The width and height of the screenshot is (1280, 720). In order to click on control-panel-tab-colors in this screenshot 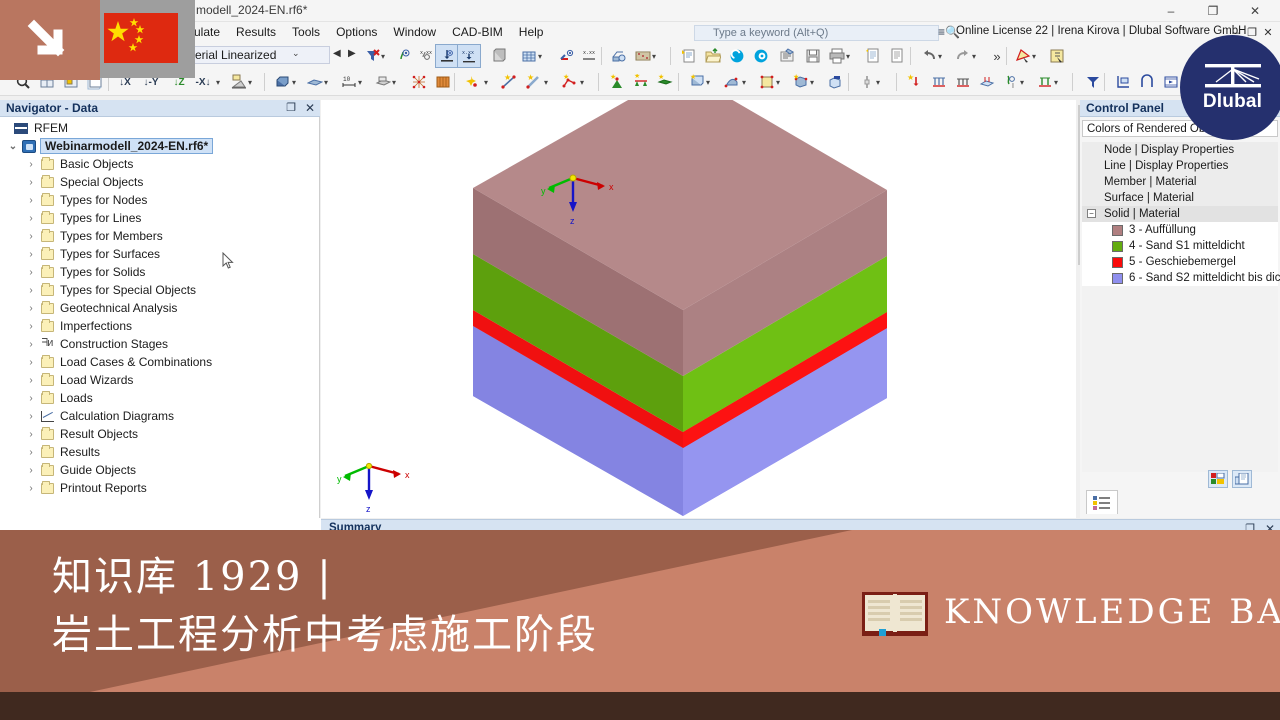, I will do `click(1102, 502)`.